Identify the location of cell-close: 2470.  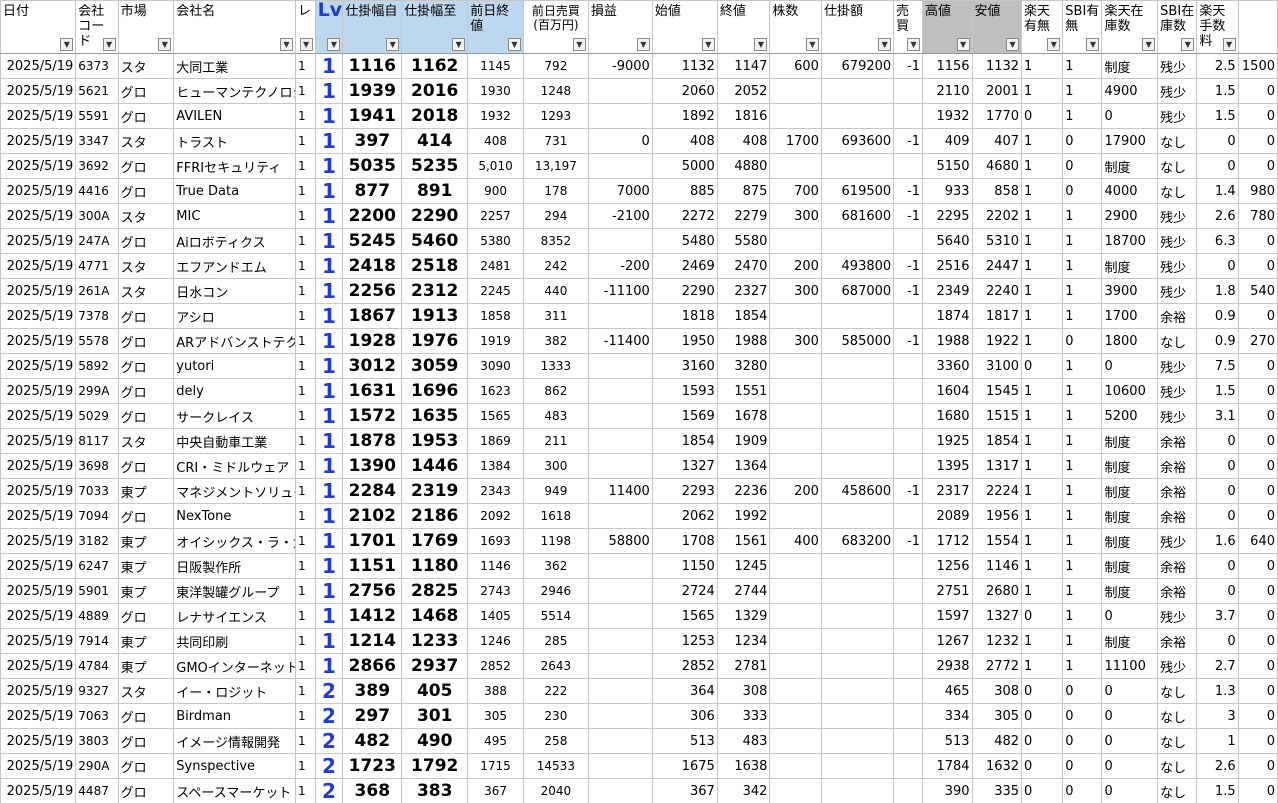
(743, 266).